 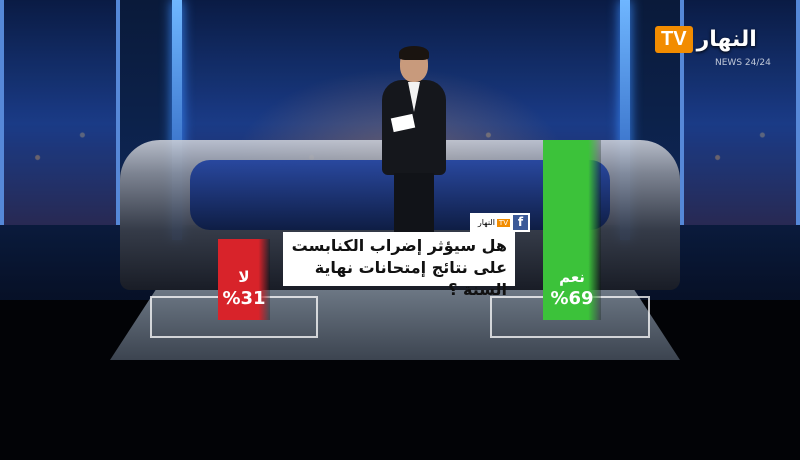 What do you see at coordinates (520, 222) in the screenshot?
I see `facebook-icon: f` at bounding box center [520, 222].